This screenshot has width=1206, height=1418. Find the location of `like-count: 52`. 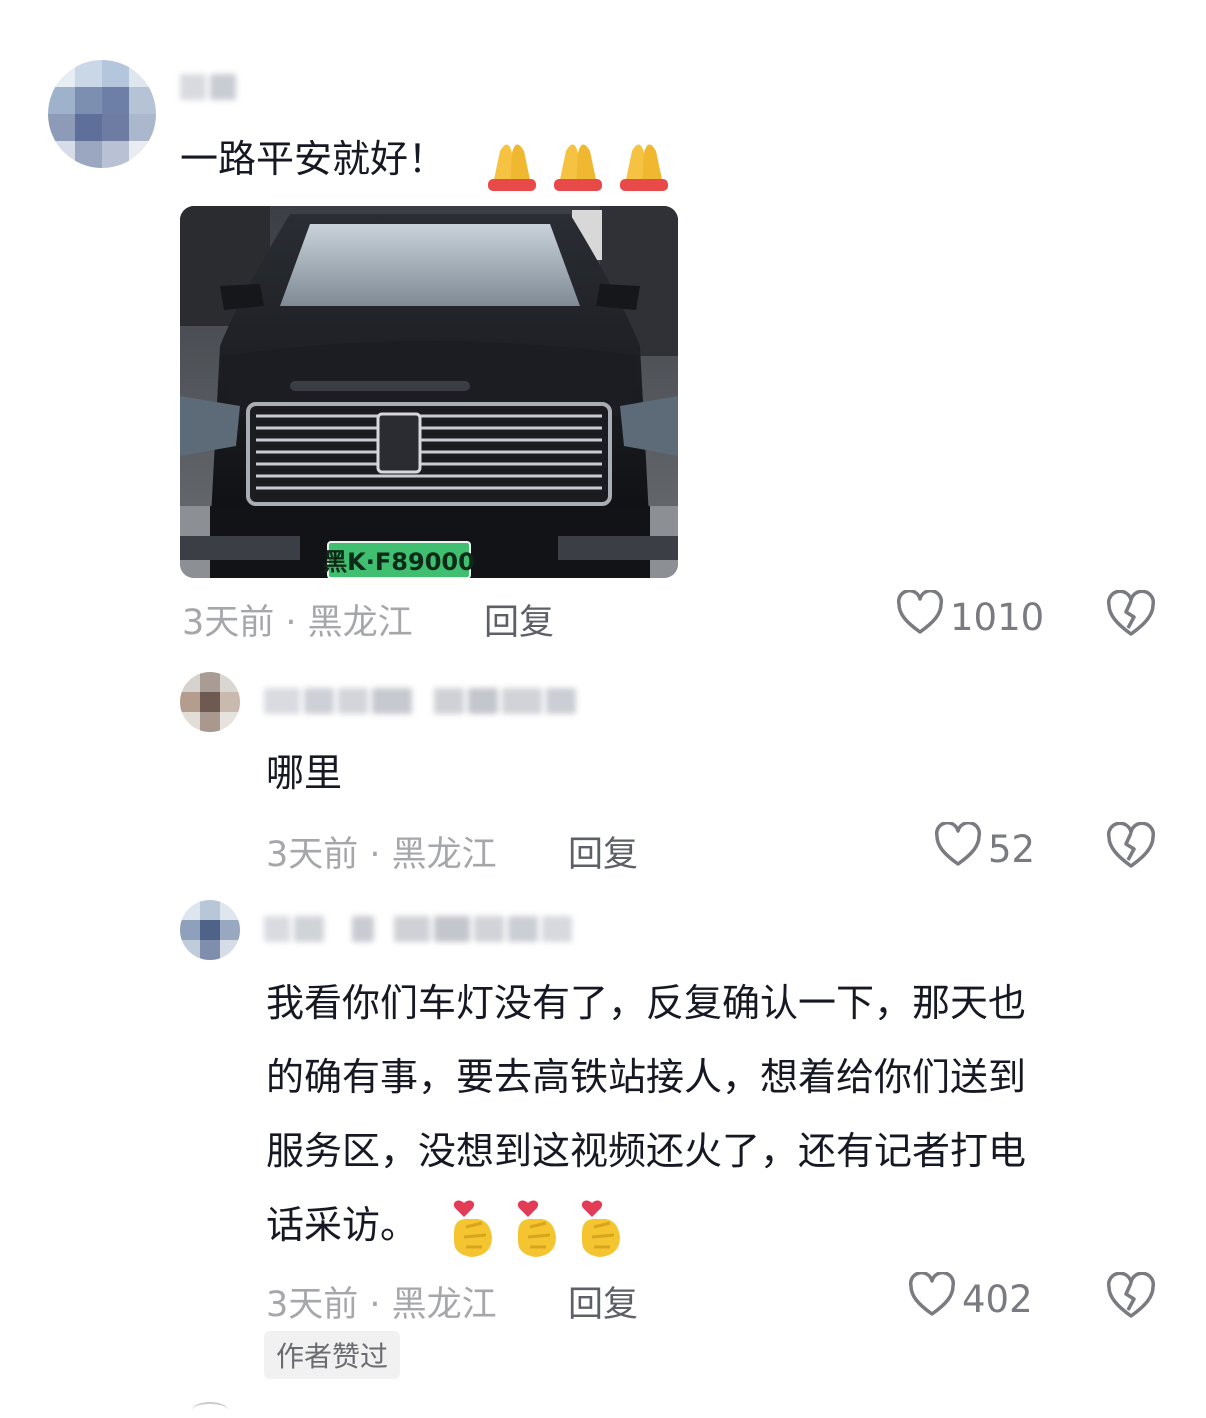

like-count: 52 is located at coordinates (1012, 849).